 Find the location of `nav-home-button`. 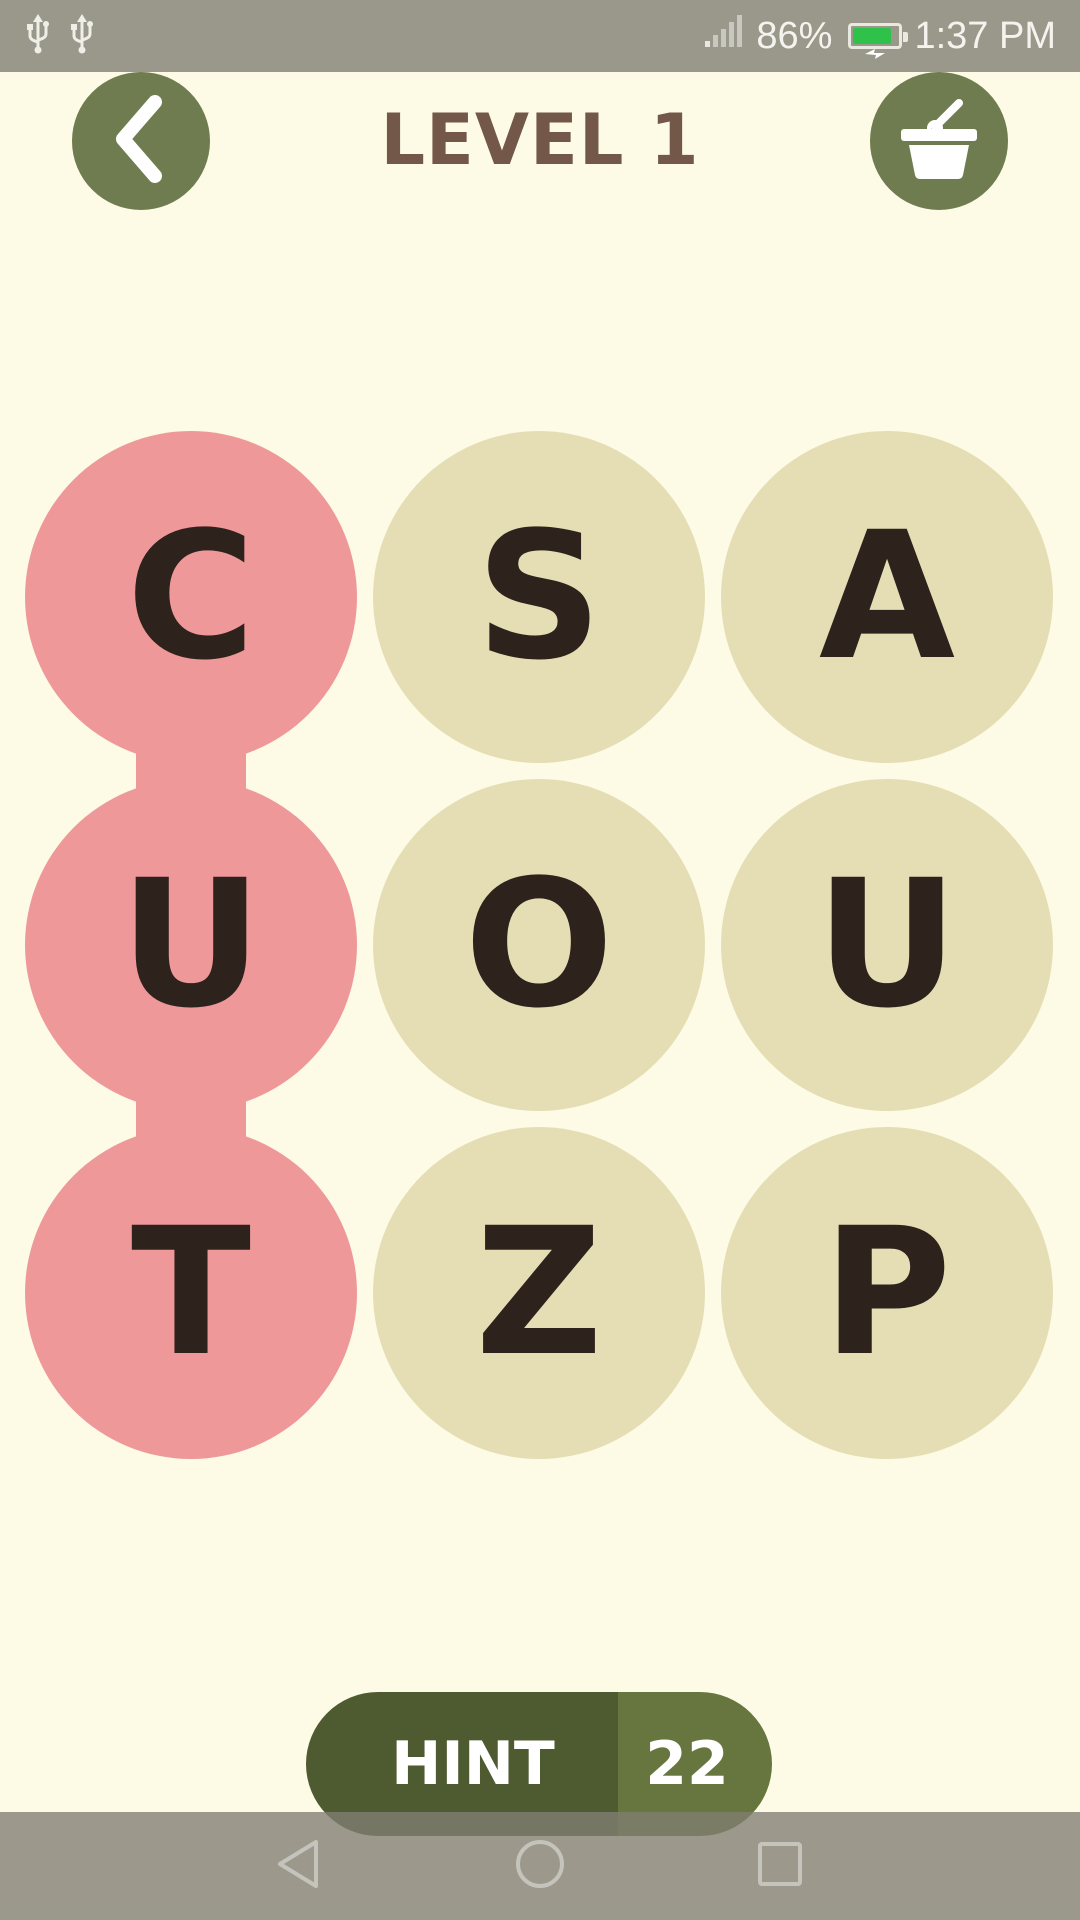

nav-home-button is located at coordinates (540, 1866).